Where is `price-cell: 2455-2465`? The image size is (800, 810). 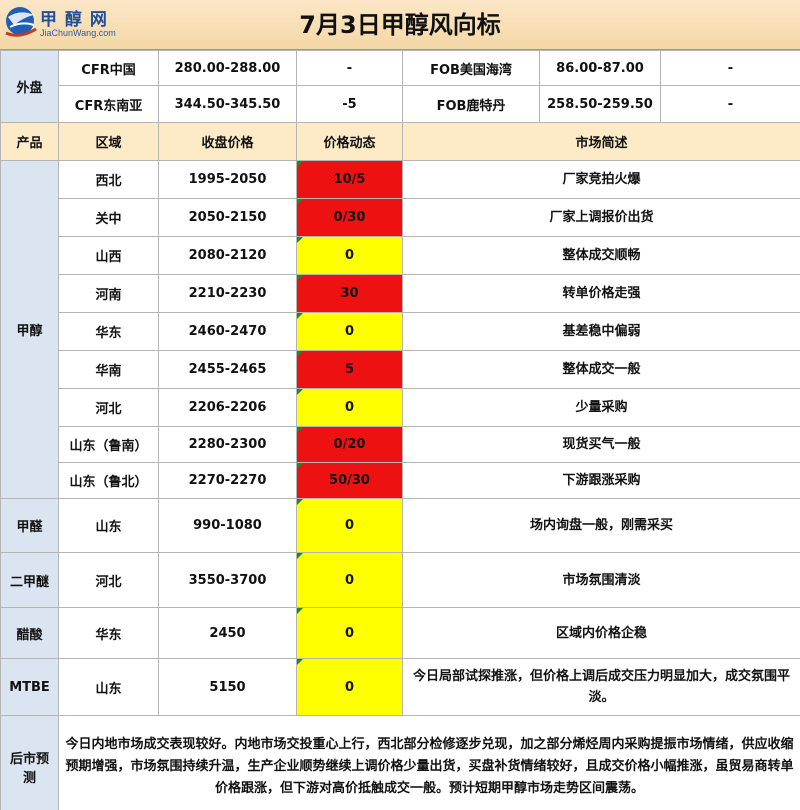
price-cell: 2455-2465 is located at coordinates (227, 369).